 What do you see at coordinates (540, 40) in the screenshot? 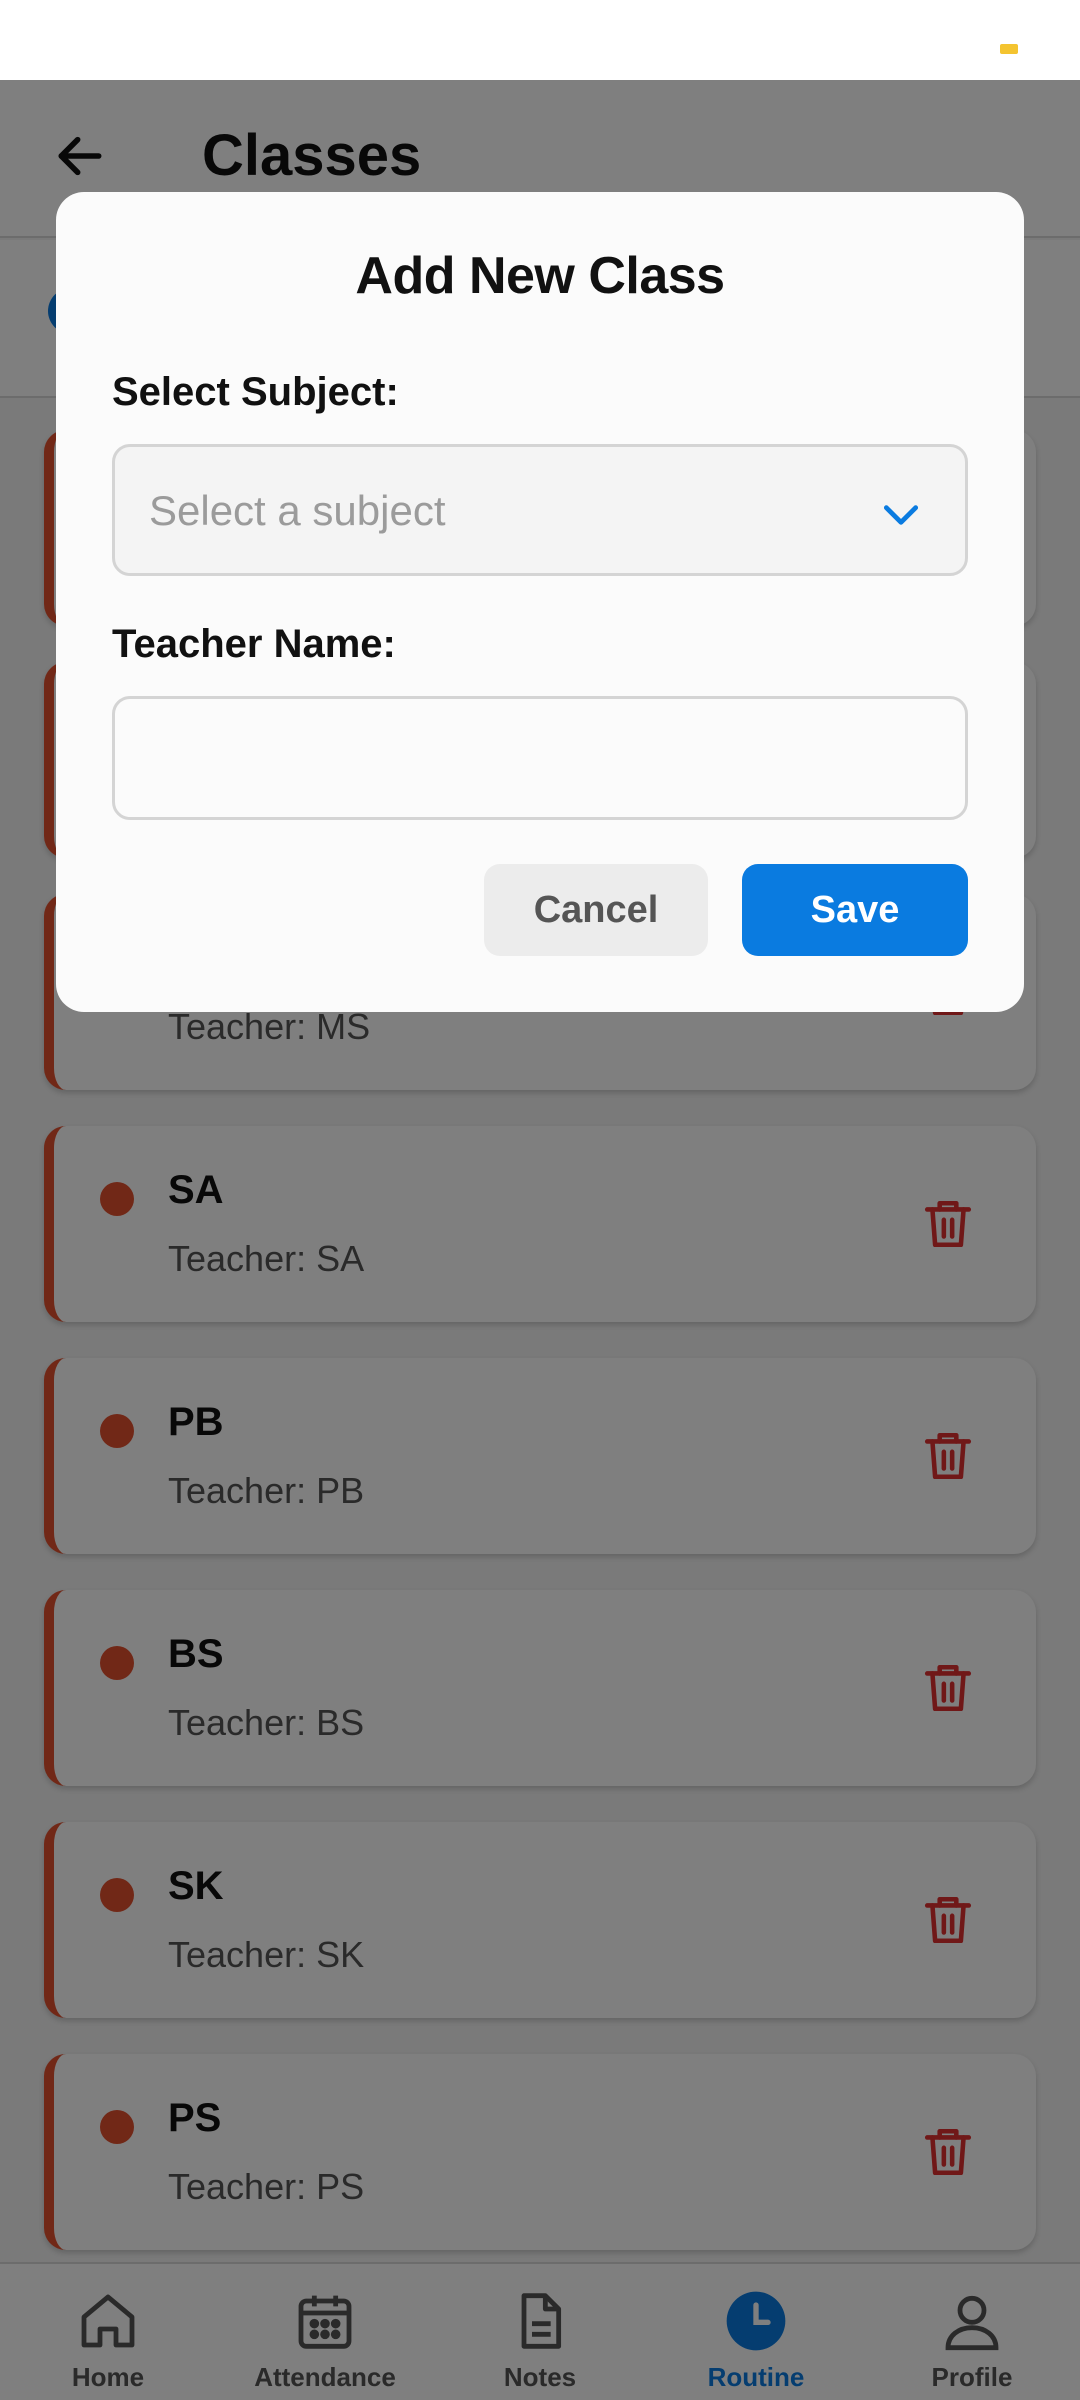
I see `status-bar` at bounding box center [540, 40].